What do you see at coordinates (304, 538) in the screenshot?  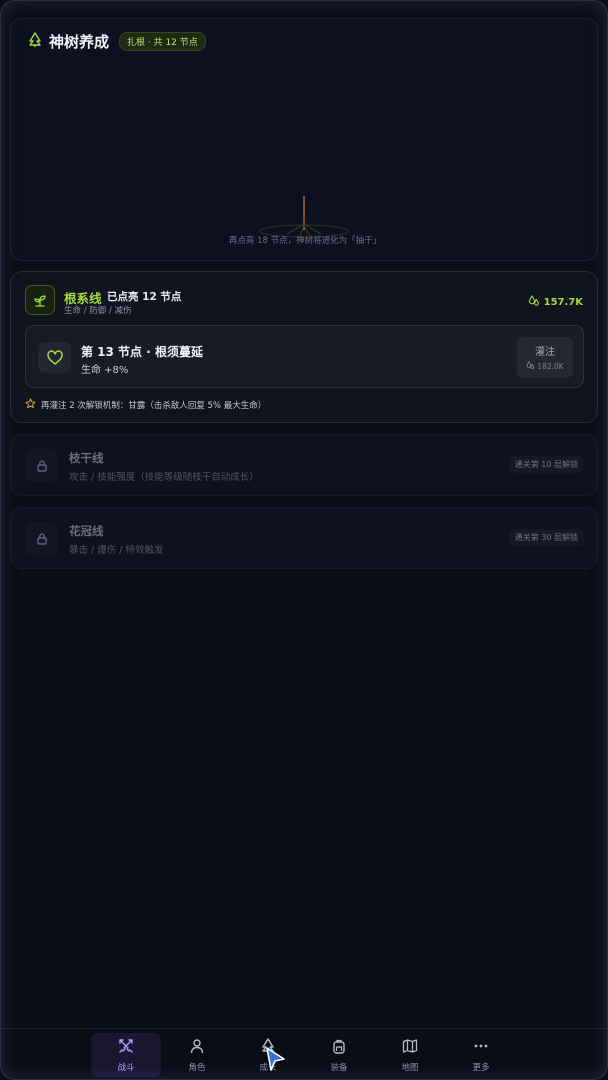 I see `crown-line-card: 花冠线 暴击 / 爆伤 / 特效触发 通关第 30 层解锁` at bounding box center [304, 538].